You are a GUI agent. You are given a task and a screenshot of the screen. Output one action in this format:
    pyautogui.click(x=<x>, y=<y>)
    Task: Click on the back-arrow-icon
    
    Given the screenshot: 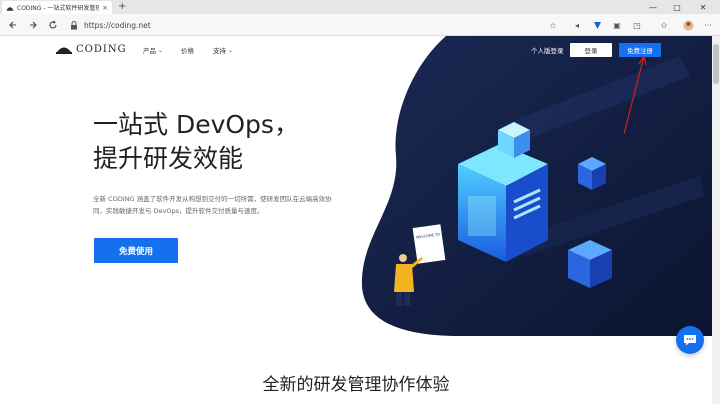 What is the action you would take?
    pyautogui.click(x=12, y=25)
    